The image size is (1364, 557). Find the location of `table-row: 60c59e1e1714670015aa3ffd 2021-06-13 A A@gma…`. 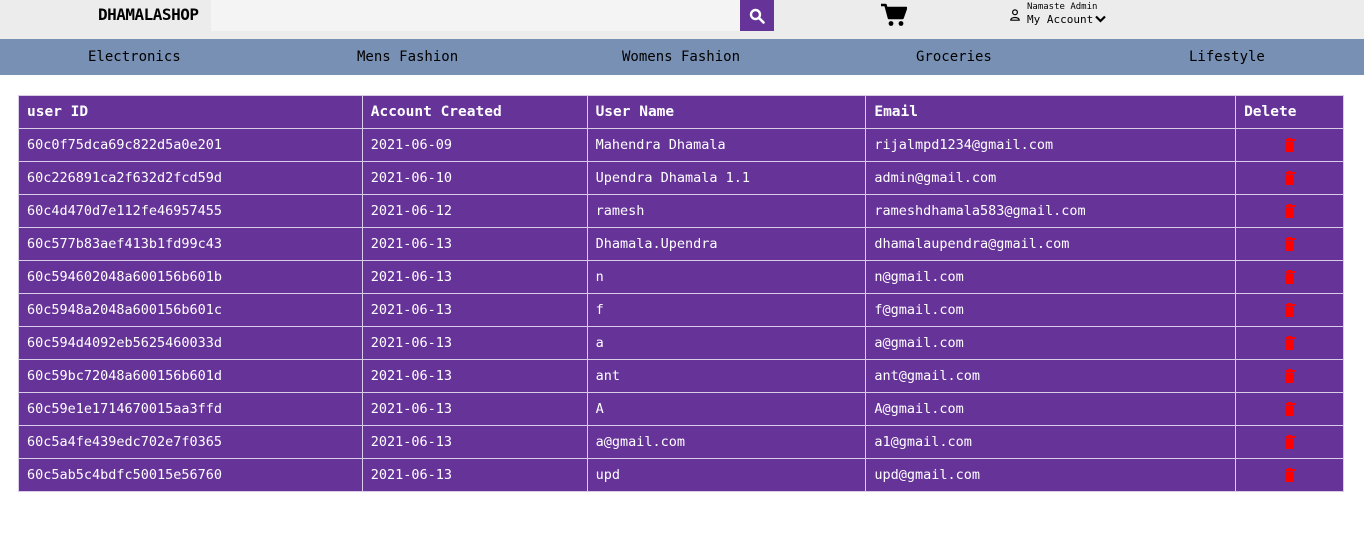

table-row: 60c59e1e1714670015aa3ffd 2021-06-13 A A@gma… is located at coordinates (681, 409).